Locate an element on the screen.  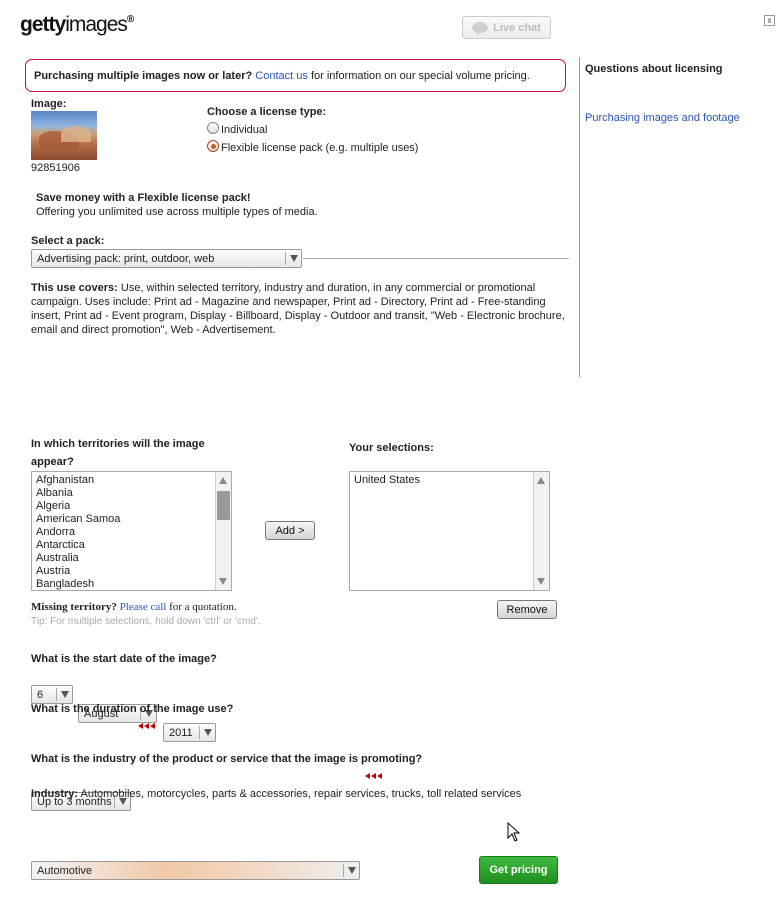
selections-label: Your selections: is located at coordinates (391, 448).